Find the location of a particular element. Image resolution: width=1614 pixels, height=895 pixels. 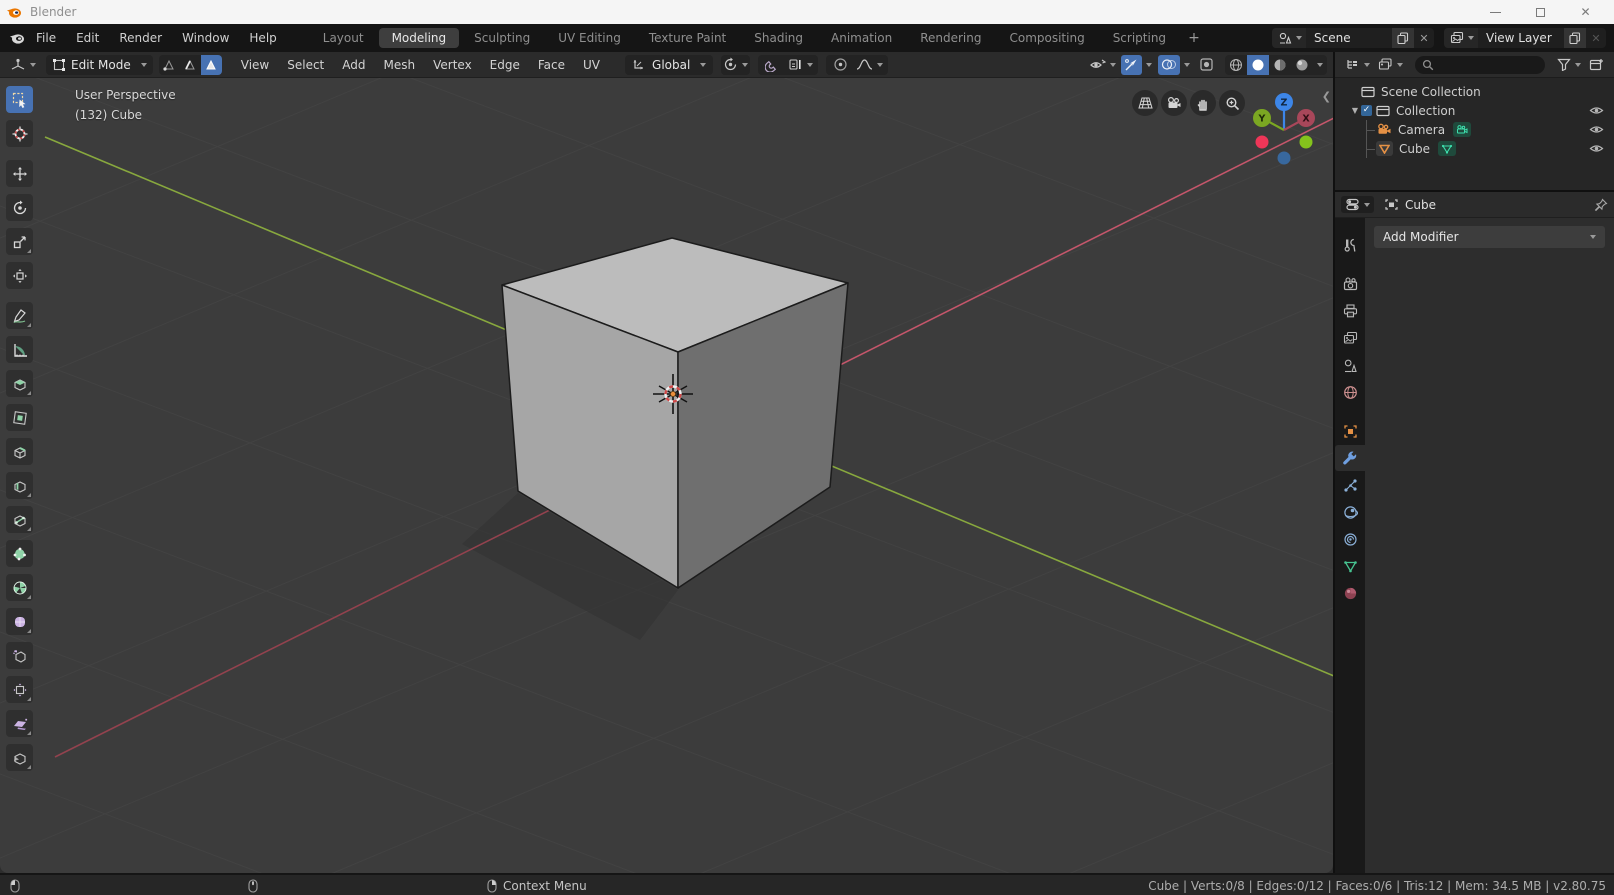

tab-compositing: Compositing is located at coordinates (1046, 38).